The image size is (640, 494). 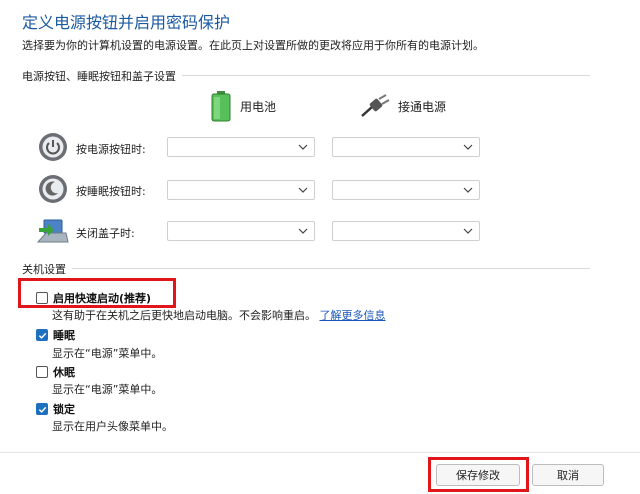 I want to click on power-plug-icon, so click(x=375, y=105).